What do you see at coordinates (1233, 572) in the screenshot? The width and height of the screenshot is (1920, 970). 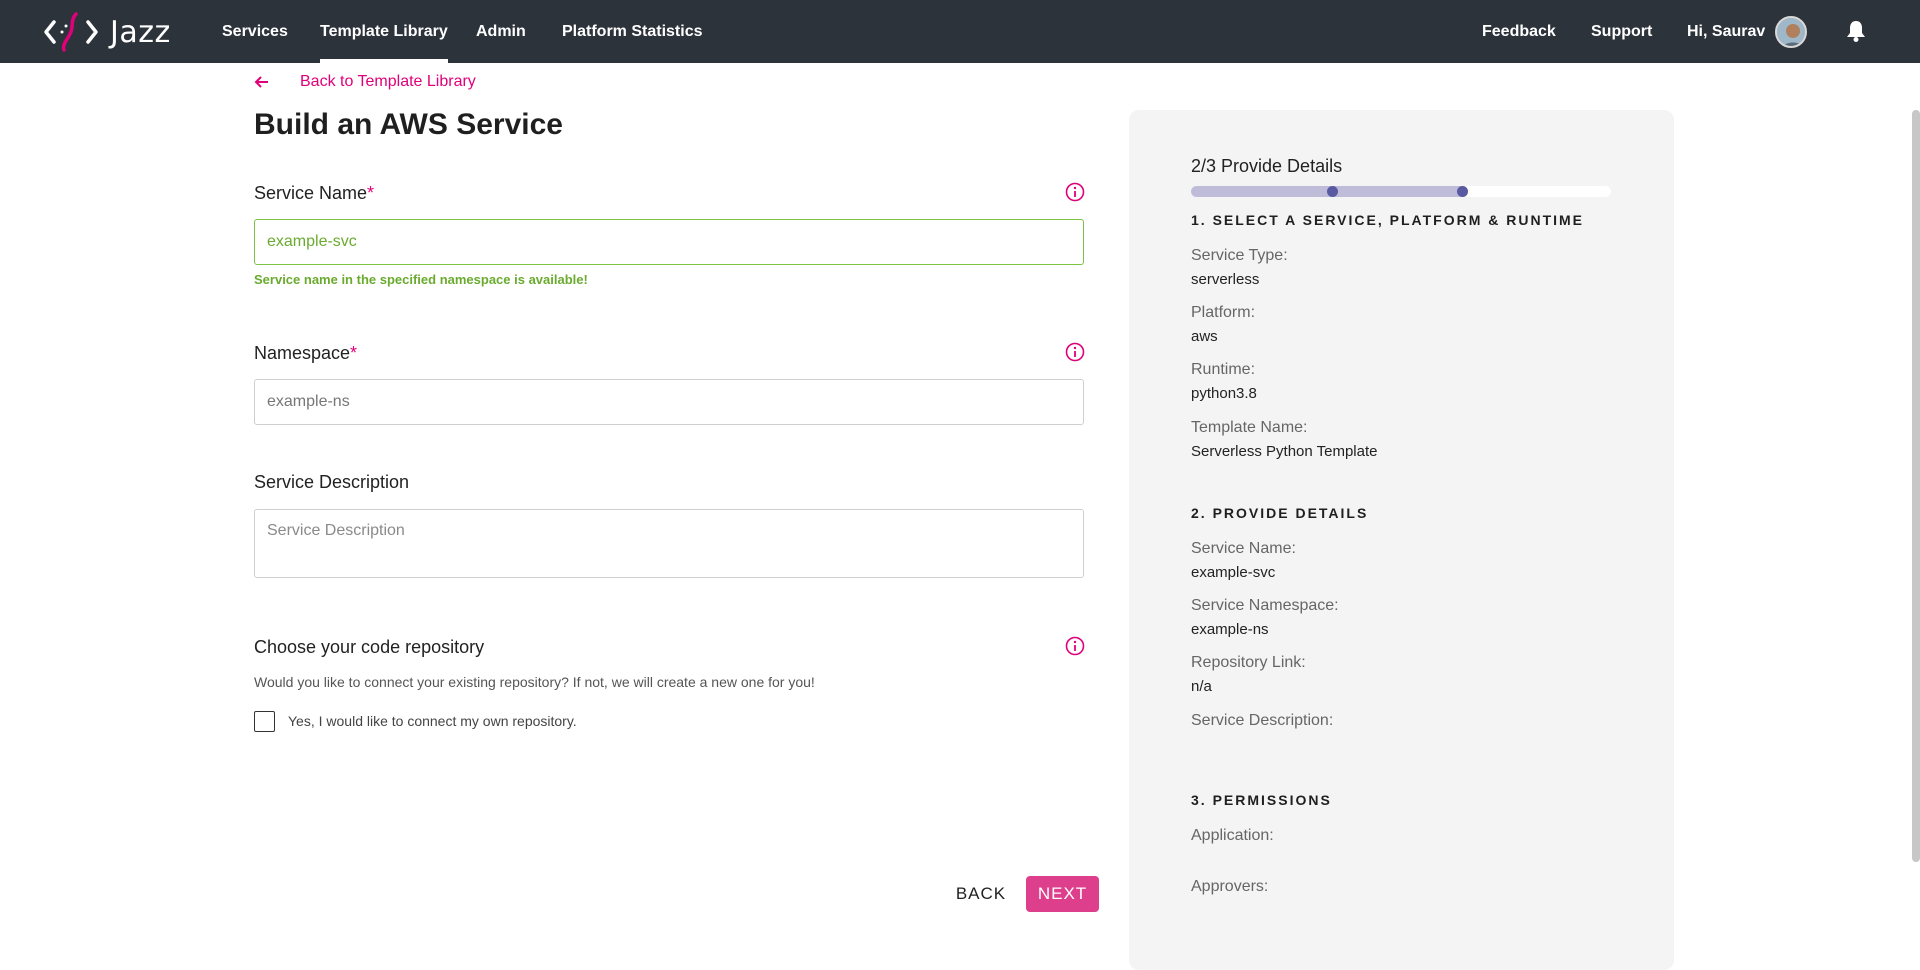 I see `summary-value: example-svc` at bounding box center [1233, 572].